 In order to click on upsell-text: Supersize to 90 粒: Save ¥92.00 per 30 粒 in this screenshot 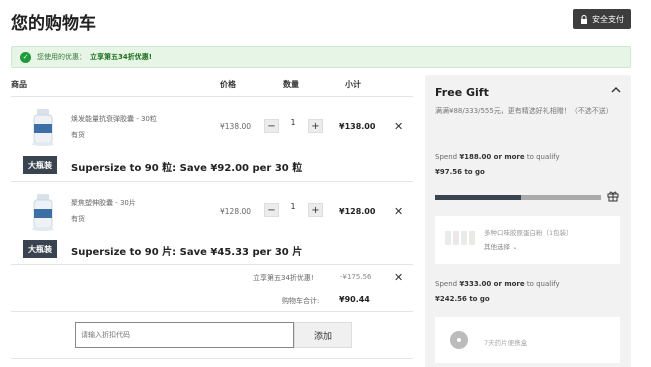, I will do `click(186, 166)`.